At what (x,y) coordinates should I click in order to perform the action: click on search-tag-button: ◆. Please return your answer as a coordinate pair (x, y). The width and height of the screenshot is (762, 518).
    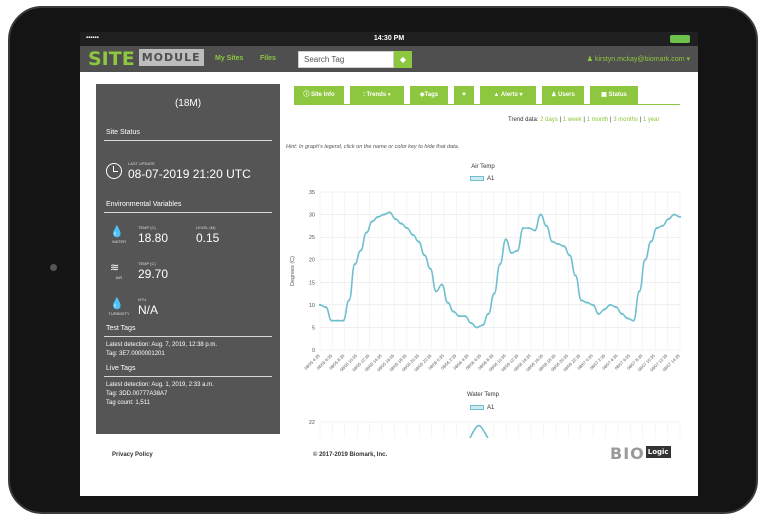
    Looking at the image, I should click on (403, 59).